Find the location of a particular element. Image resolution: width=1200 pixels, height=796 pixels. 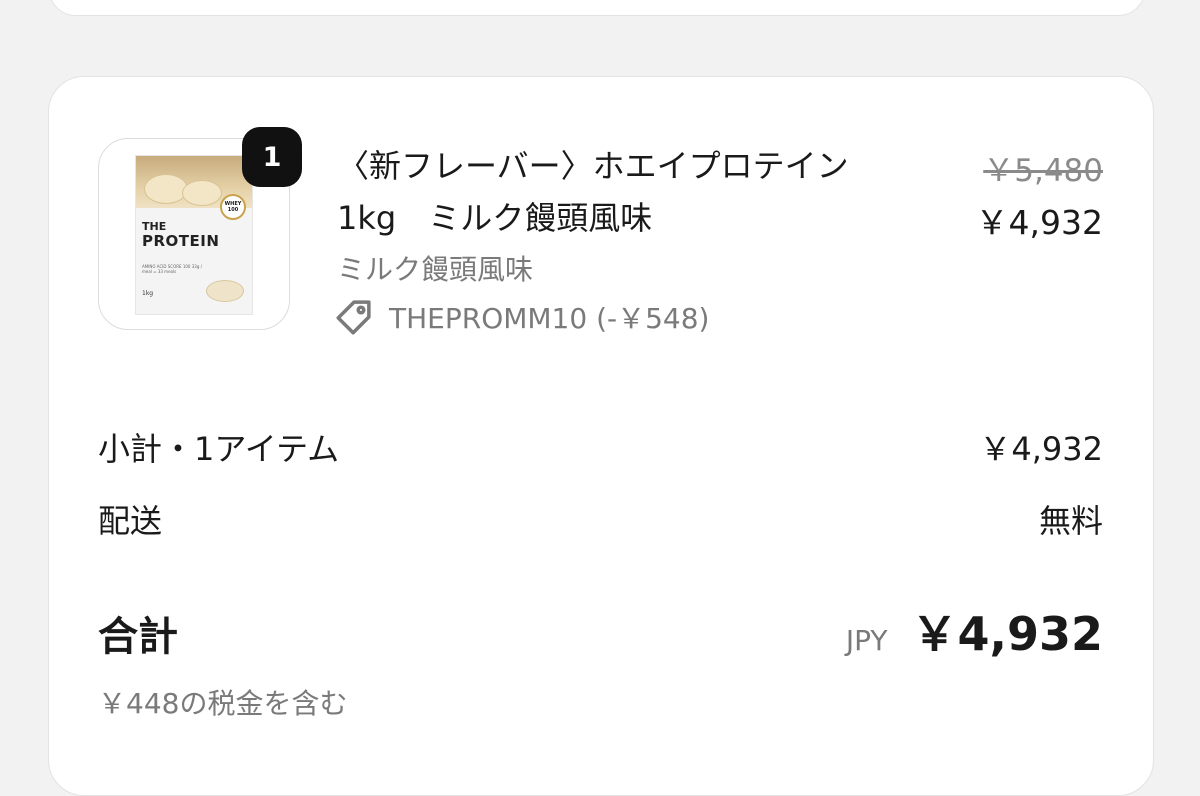

current-price: ￥4,932 is located at coordinates (1039, 222).